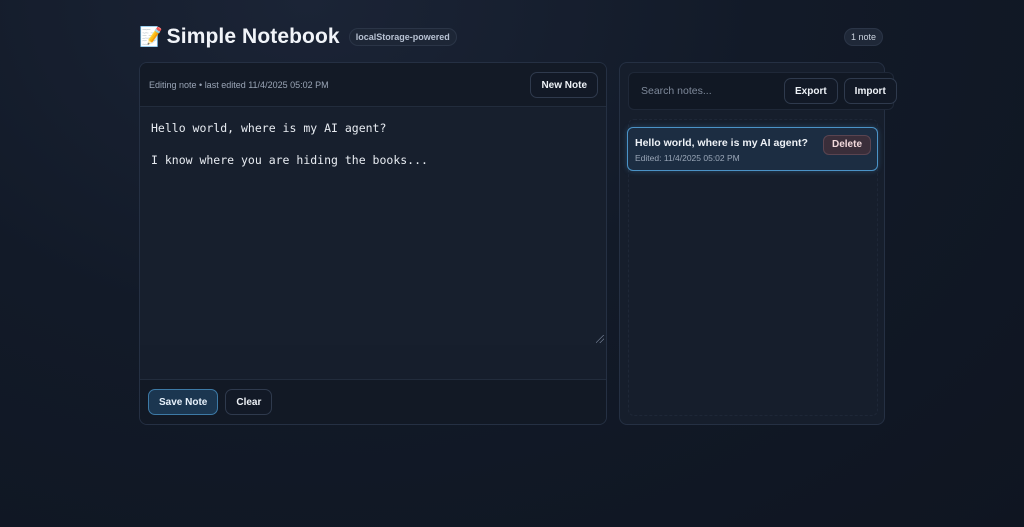  Describe the element at coordinates (687, 158) in the screenshot. I see `note-item-edited-time: Edited: 11/4/2025 05:02 PM` at that location.